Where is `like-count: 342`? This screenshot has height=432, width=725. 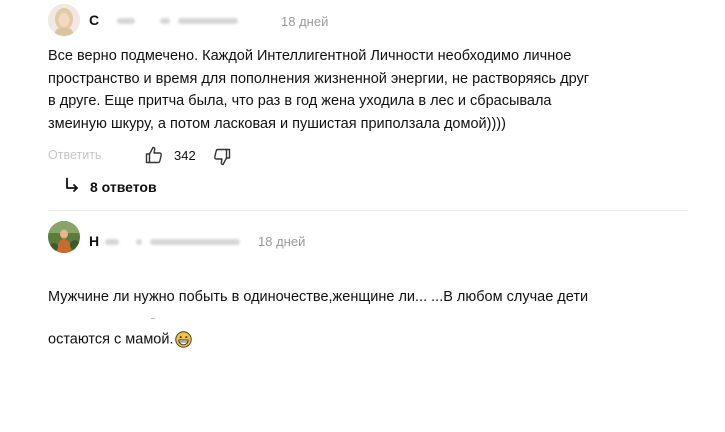 like-count: 342 is located at coordinates (185, 155).